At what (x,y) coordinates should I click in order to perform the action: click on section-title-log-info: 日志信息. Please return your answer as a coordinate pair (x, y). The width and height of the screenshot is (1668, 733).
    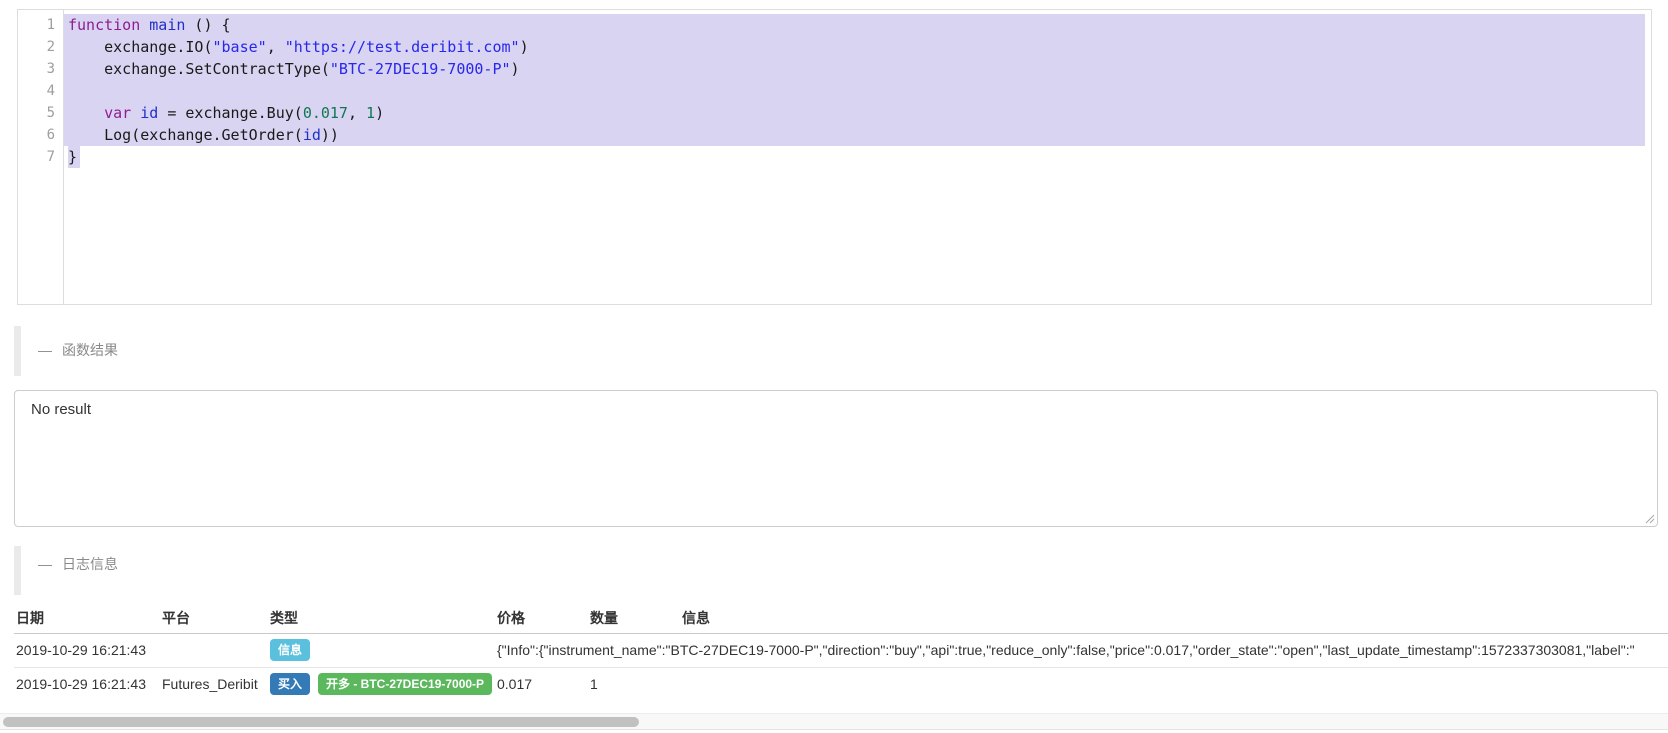
    Looking at the image, I should click on (90, 564).